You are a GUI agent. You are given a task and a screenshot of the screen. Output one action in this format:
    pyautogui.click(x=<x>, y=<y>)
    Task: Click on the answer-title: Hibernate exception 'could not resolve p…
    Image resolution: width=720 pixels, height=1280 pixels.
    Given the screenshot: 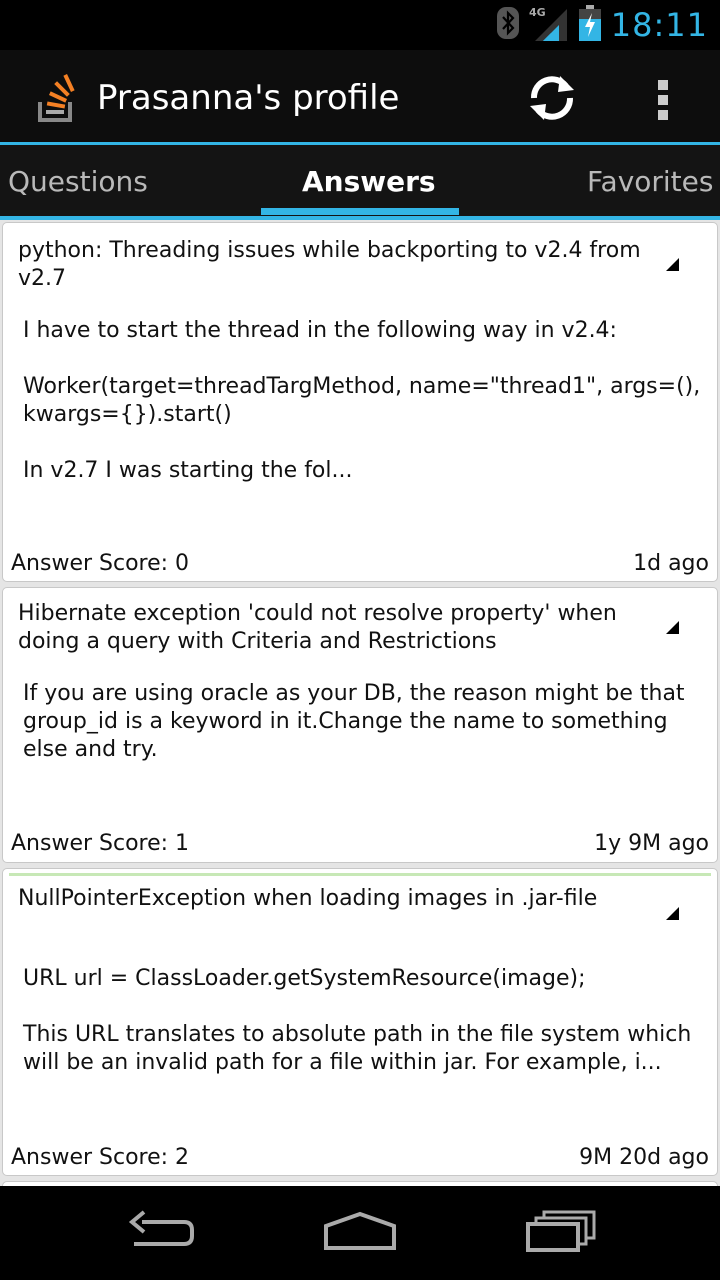 What is the action you would take?
    pyautogui.click(x=317, y=627)
    